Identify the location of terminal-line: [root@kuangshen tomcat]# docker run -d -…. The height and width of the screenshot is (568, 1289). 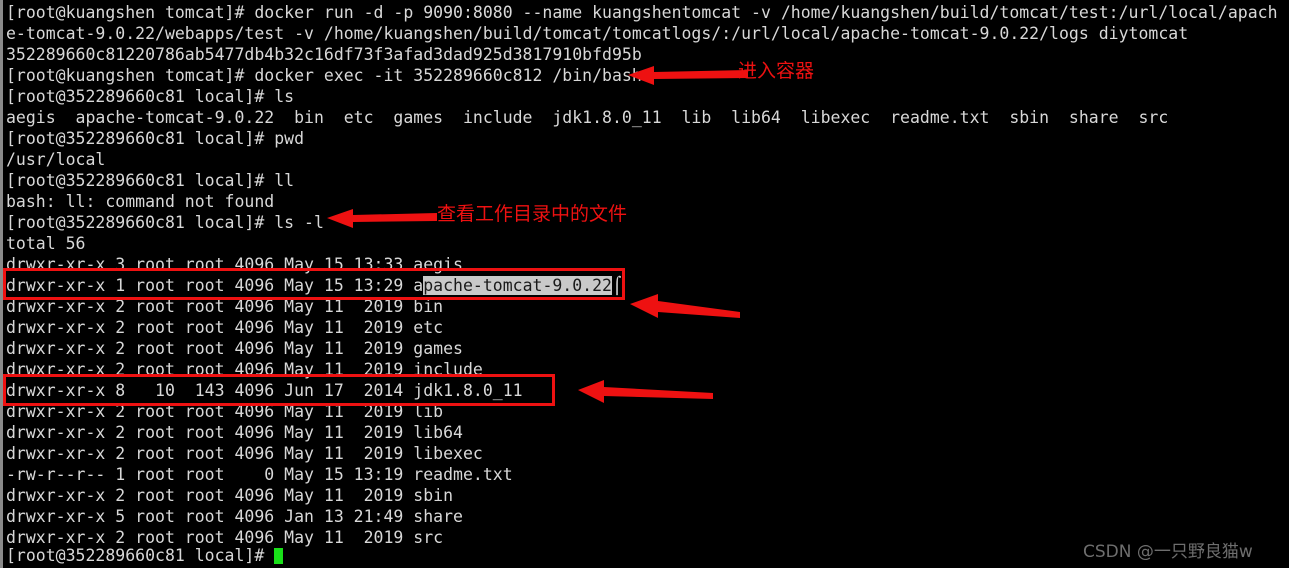
(642, 12).